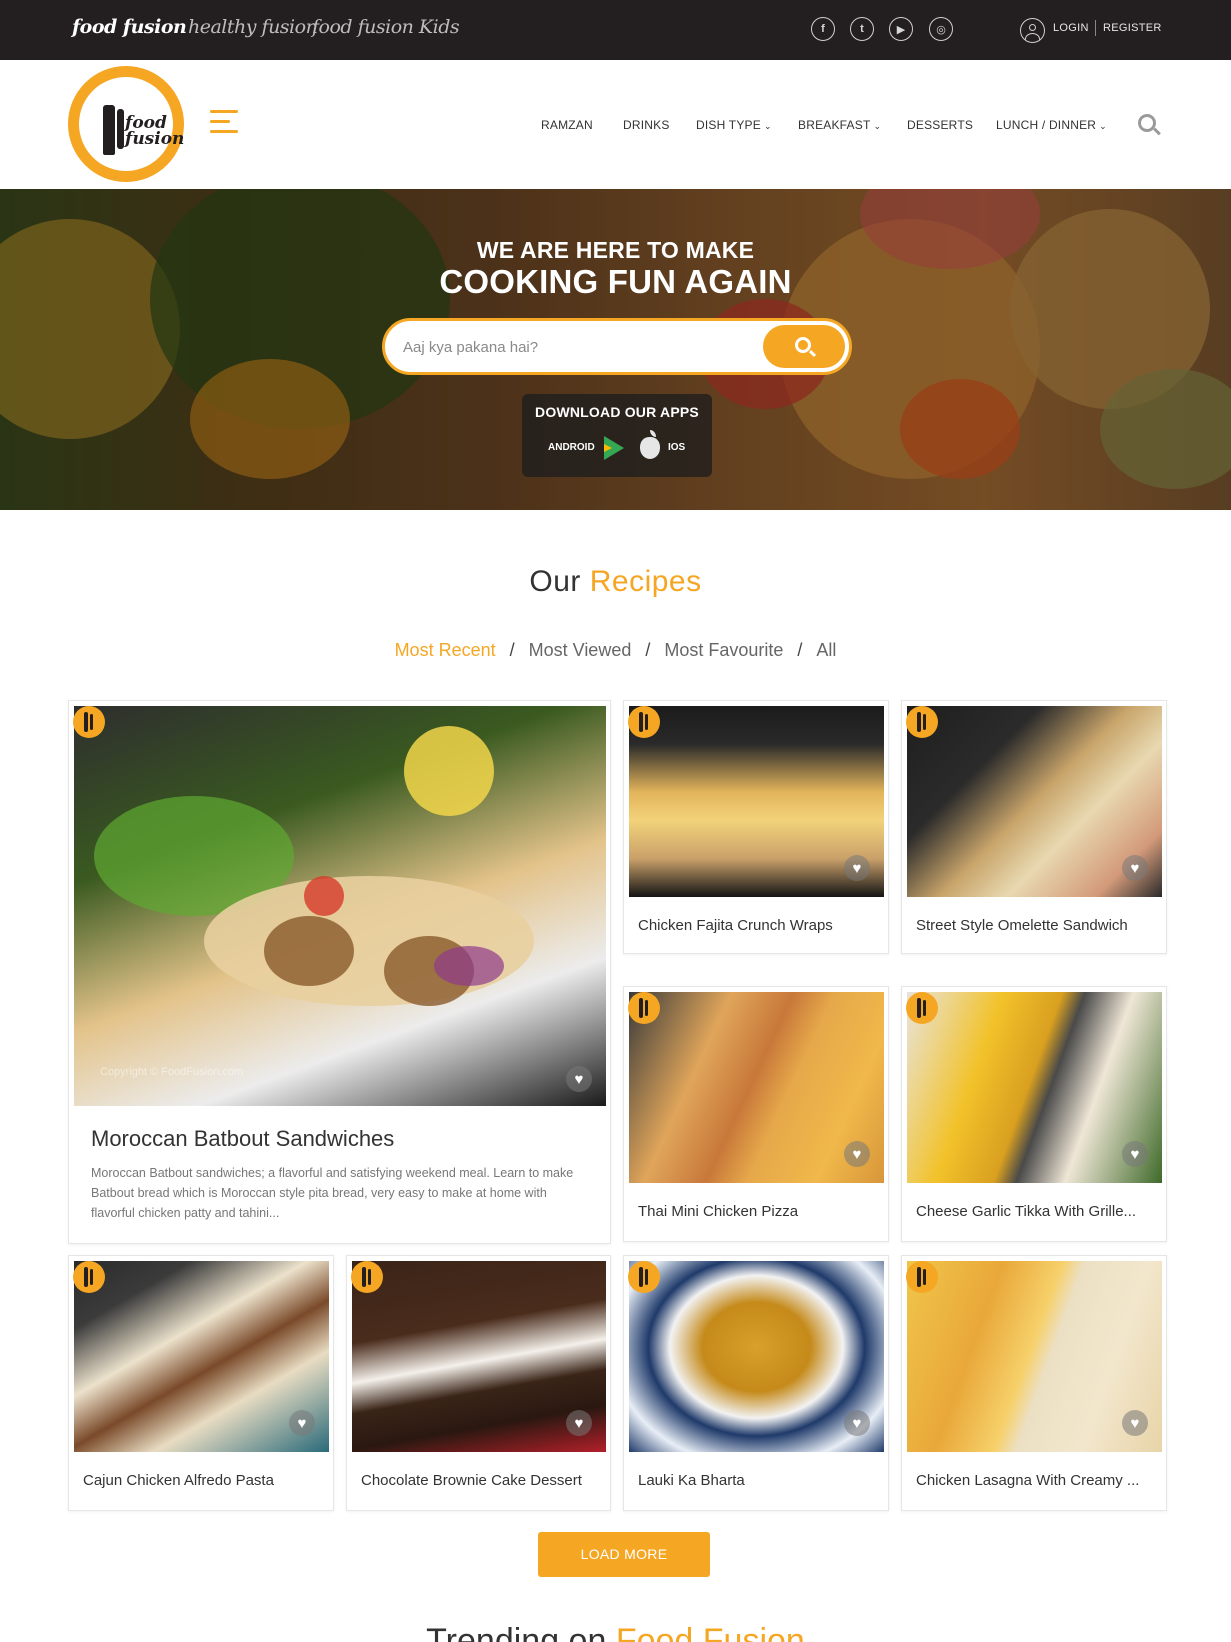  Describe the element at coordinates (617, 412) in the screenshot. I see `apps-title: DOWNLOAD OUR APPS` at that location.